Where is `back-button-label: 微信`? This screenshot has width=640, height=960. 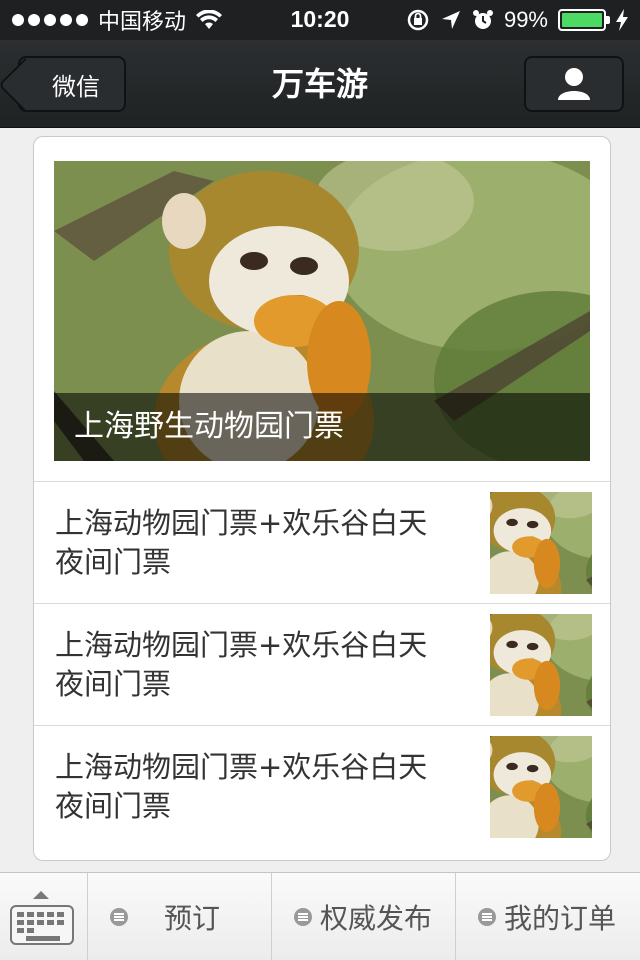 back-button-label: 微信 is located at coordinates (76, 86).